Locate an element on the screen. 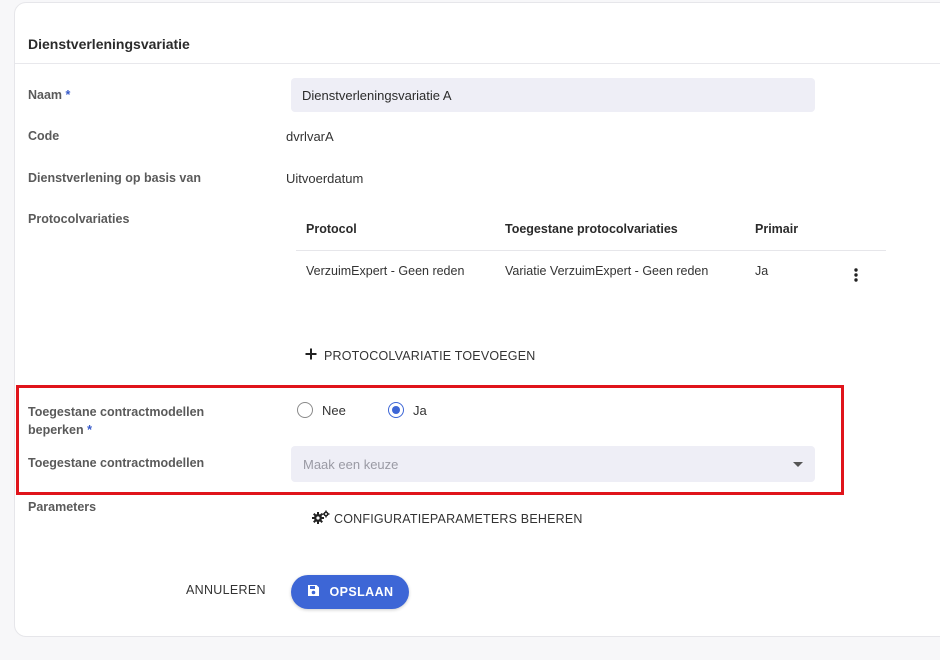  contractmodellen-select: Maak een keuze is located at coordinates (553, 464).